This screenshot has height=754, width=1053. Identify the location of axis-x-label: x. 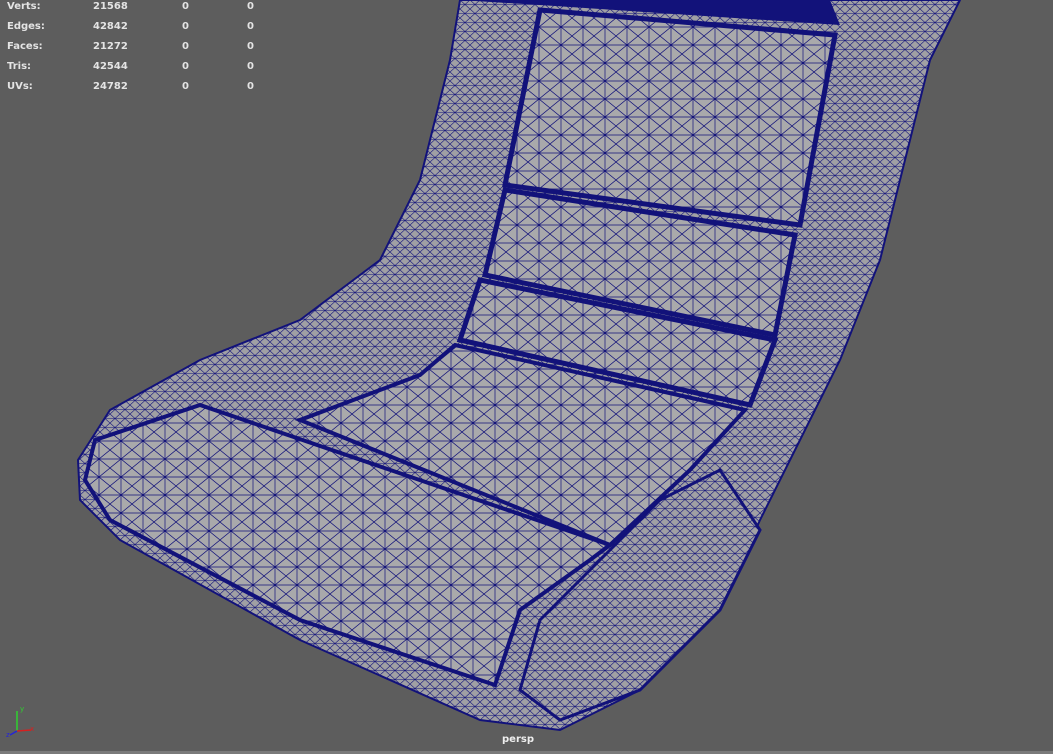
(32, 729).